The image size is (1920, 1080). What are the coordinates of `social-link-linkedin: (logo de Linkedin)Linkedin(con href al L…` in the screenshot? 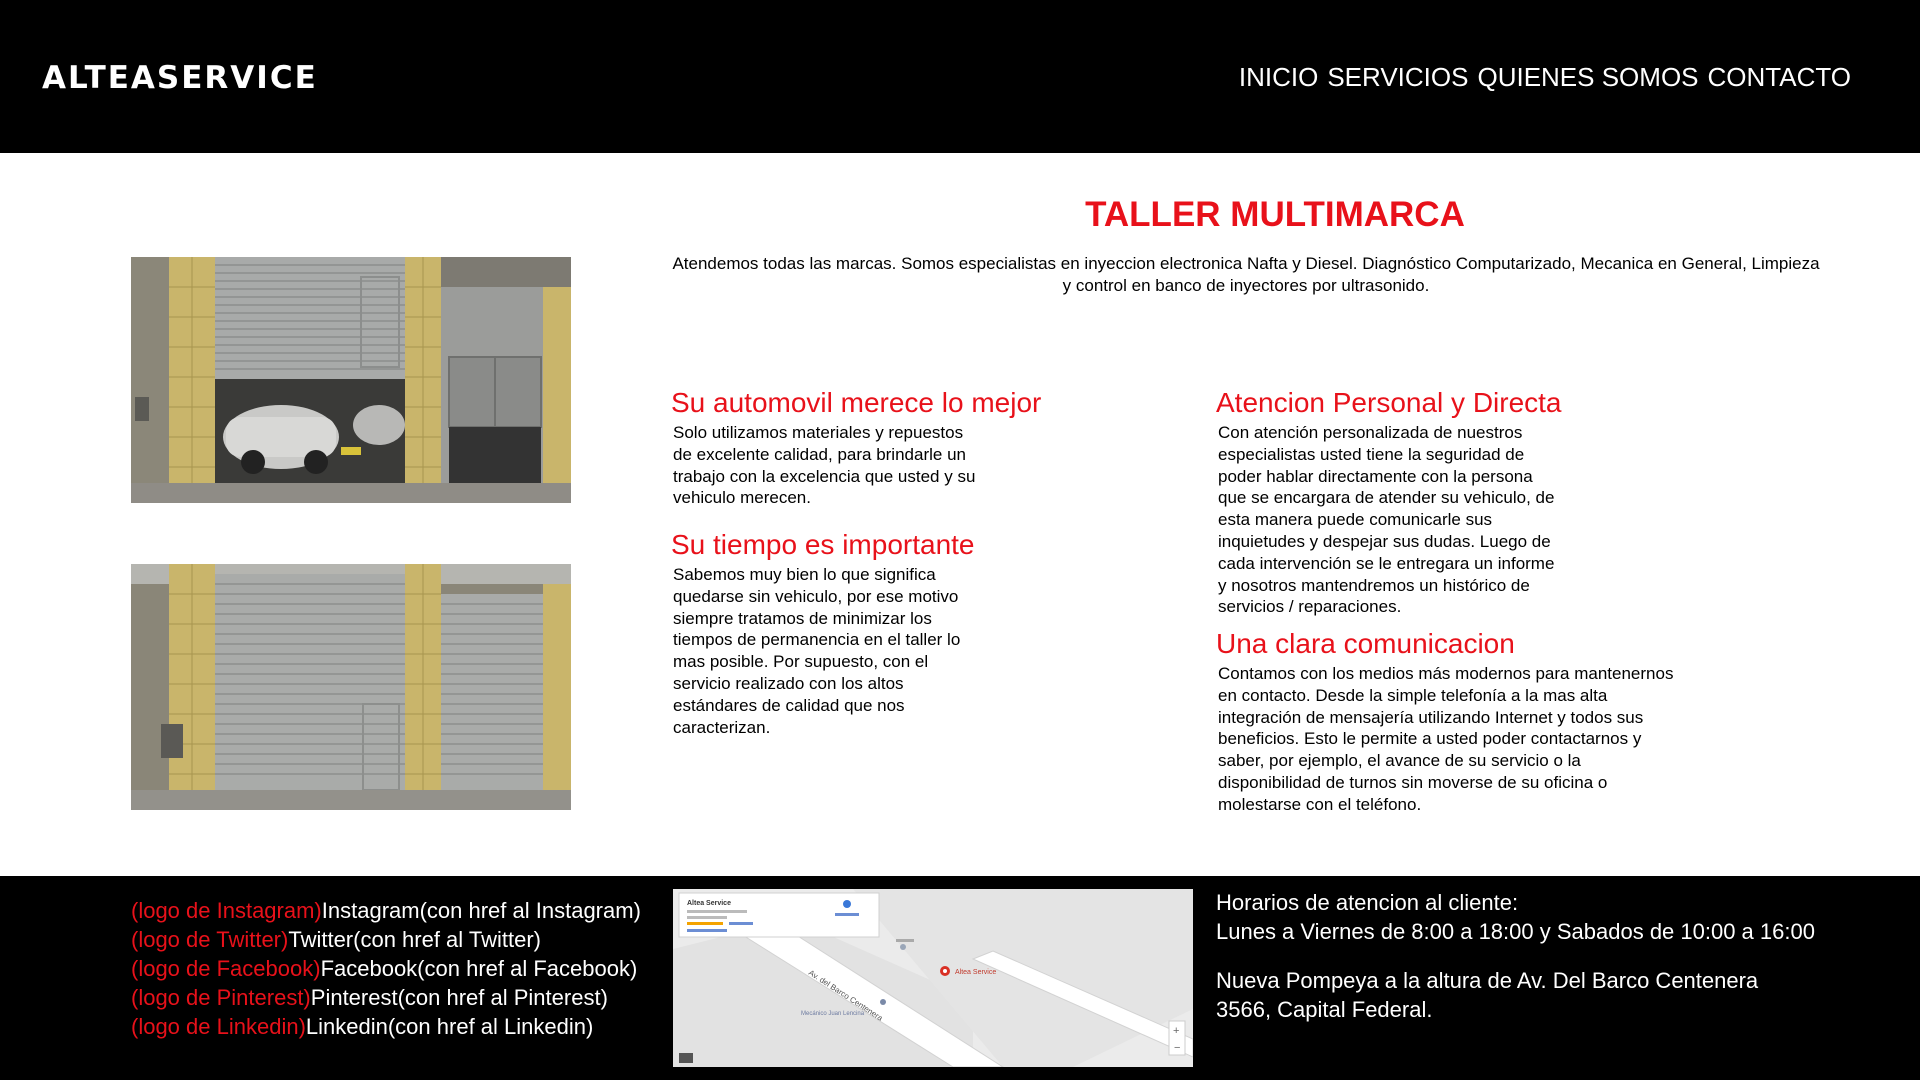 It's located at (386, 1026).